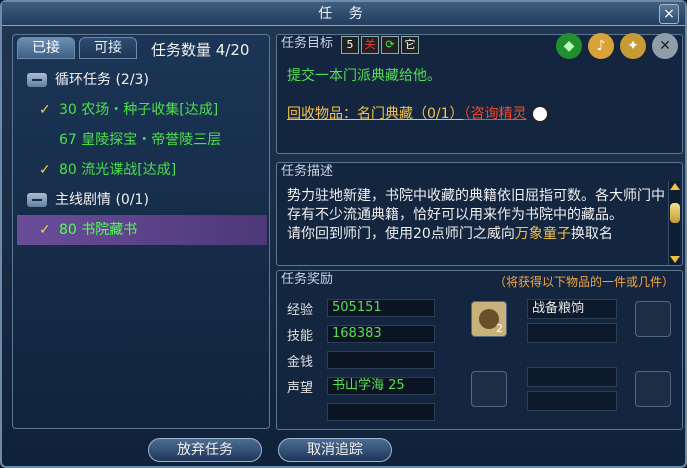  What do you see at coordinates (669, 14) in the screenshot?
I see `close-button: ×` at bounding box center [669, 14].